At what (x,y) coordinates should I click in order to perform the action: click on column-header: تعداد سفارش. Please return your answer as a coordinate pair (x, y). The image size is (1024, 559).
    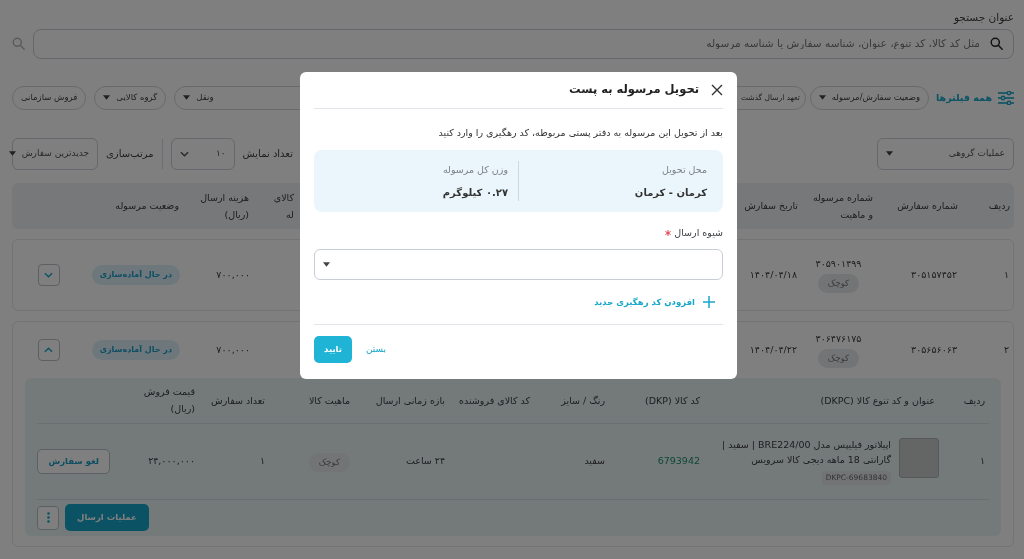
    Looking at the image, I should click on (238, 400).